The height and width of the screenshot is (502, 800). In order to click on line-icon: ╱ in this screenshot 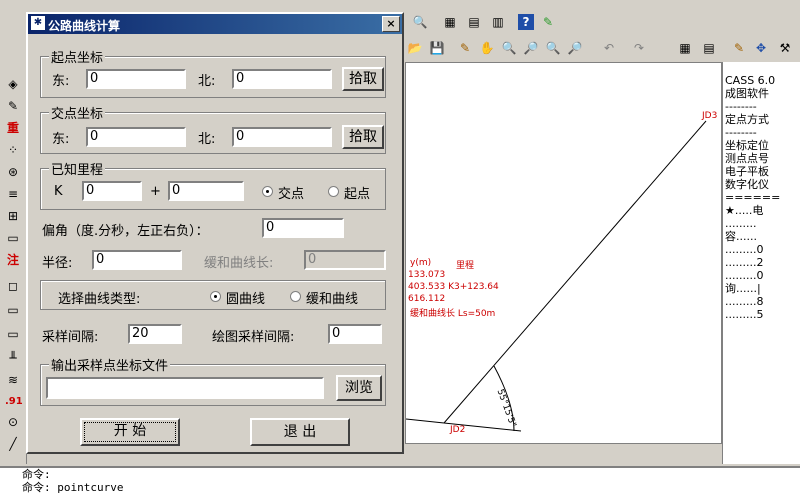, I will do `click(13, 444)`.